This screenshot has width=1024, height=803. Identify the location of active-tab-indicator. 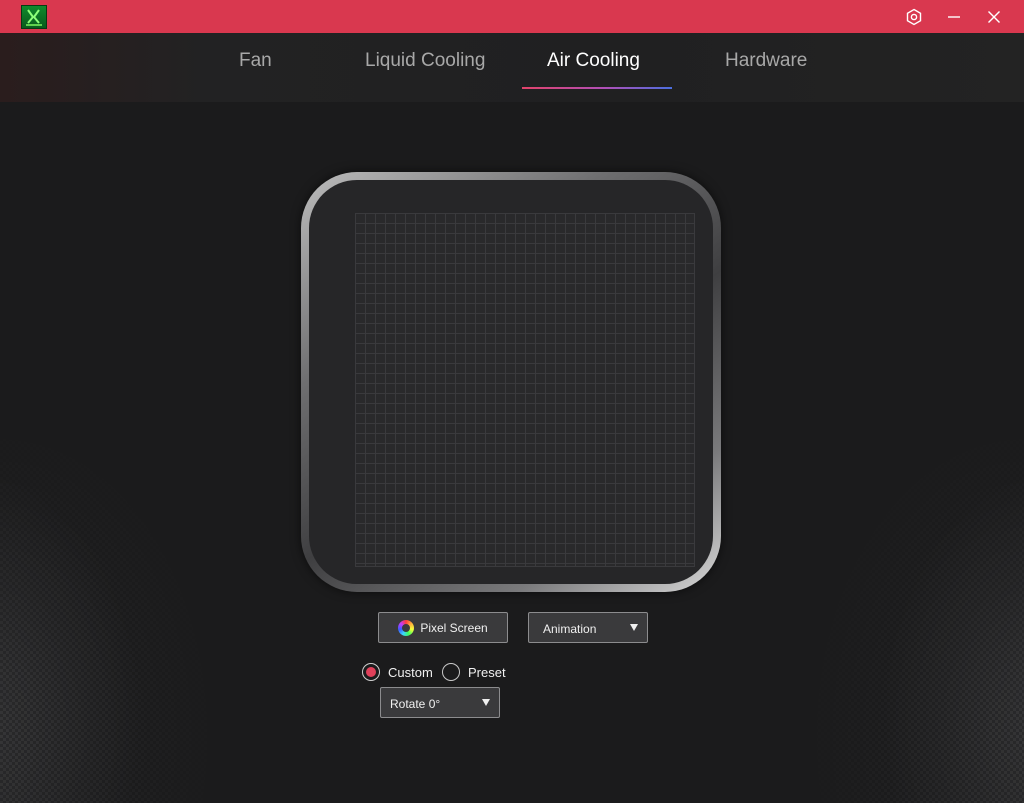
(597, 88).